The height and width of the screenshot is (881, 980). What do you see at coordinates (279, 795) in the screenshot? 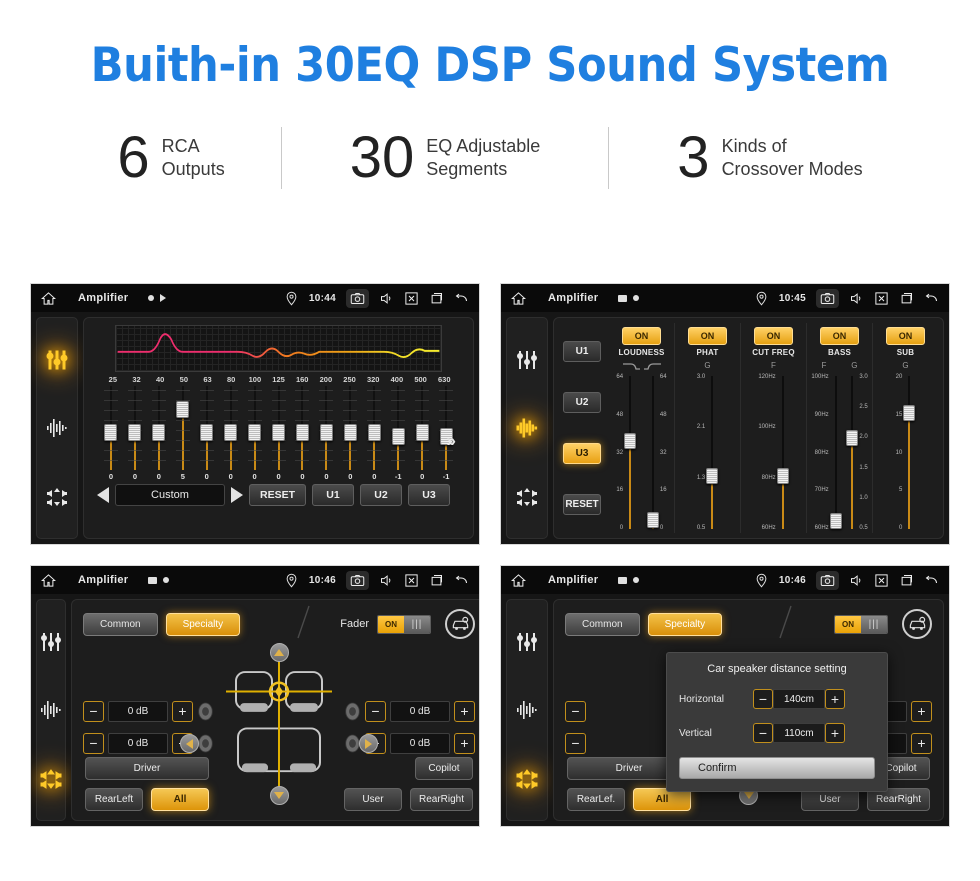
I see `seat-move-down-button` at bounding box center [279, 795].